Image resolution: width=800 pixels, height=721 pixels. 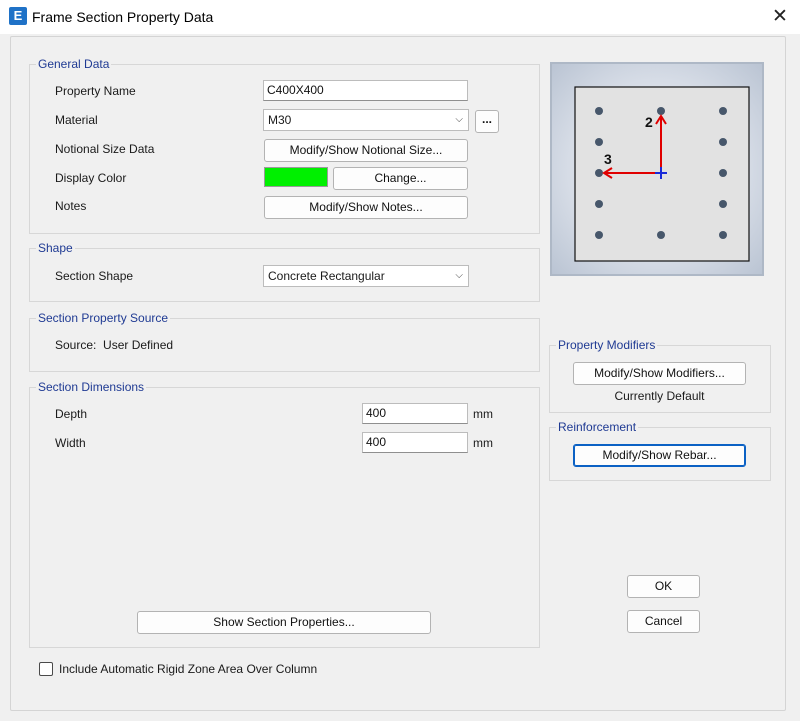 What do you see at coordinates (71, 206) in the screenshot?
I see `notes-label: Notes` at bounding box center [71, 206].